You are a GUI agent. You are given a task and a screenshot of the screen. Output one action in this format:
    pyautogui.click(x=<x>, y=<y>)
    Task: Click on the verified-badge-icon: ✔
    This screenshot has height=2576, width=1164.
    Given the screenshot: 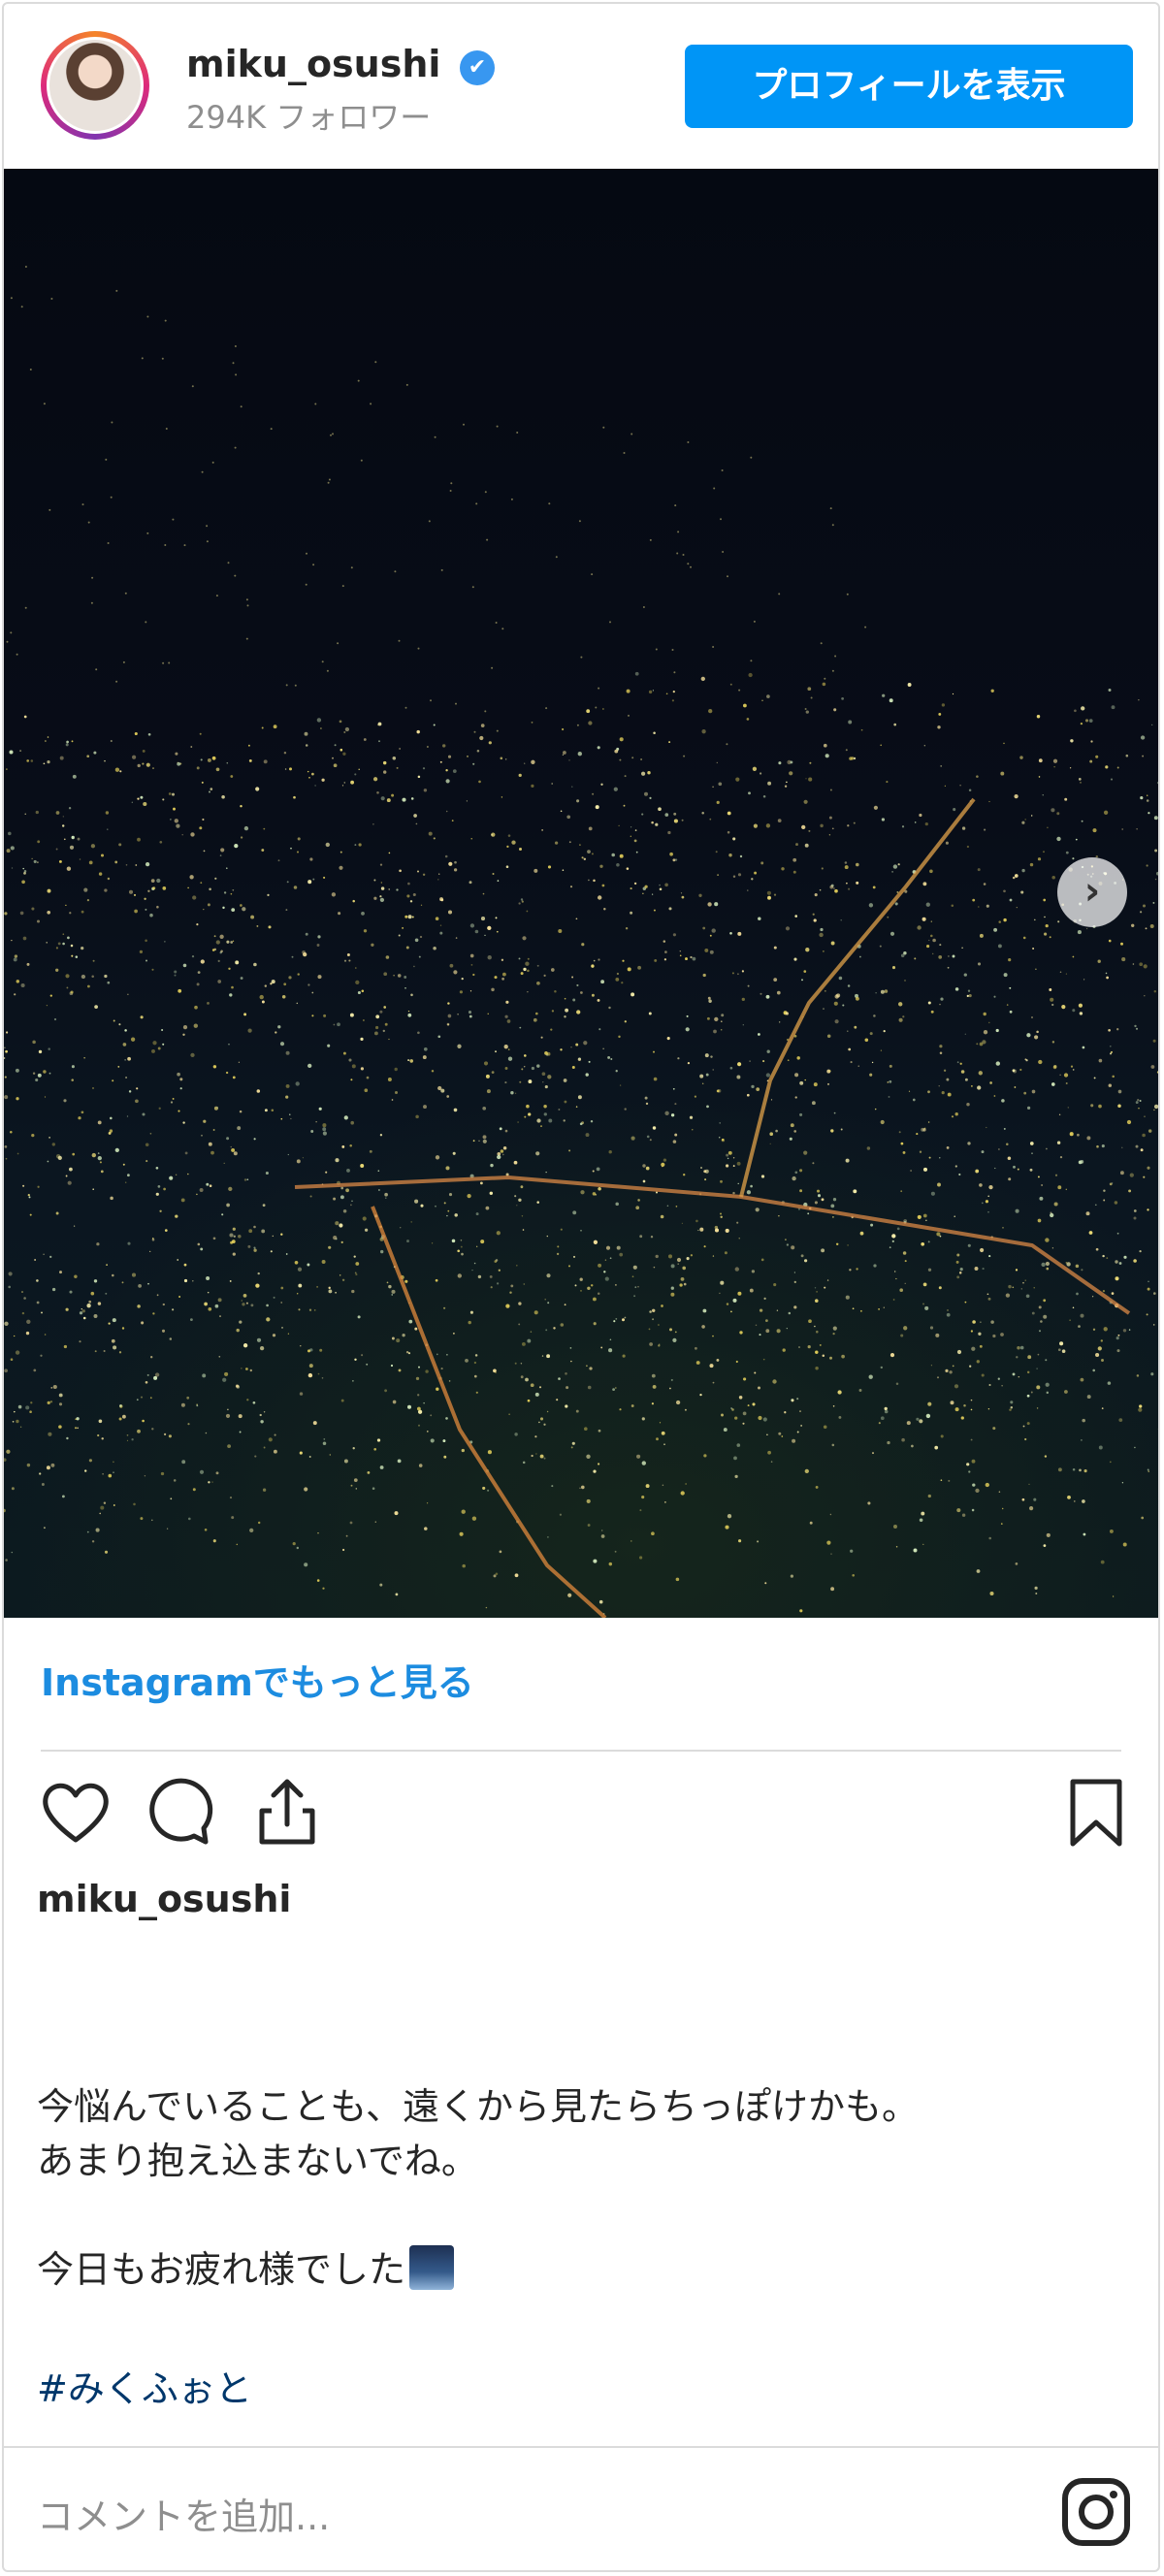 What is the action you would take?
    pyautogui.click(x=477, y=67)
    